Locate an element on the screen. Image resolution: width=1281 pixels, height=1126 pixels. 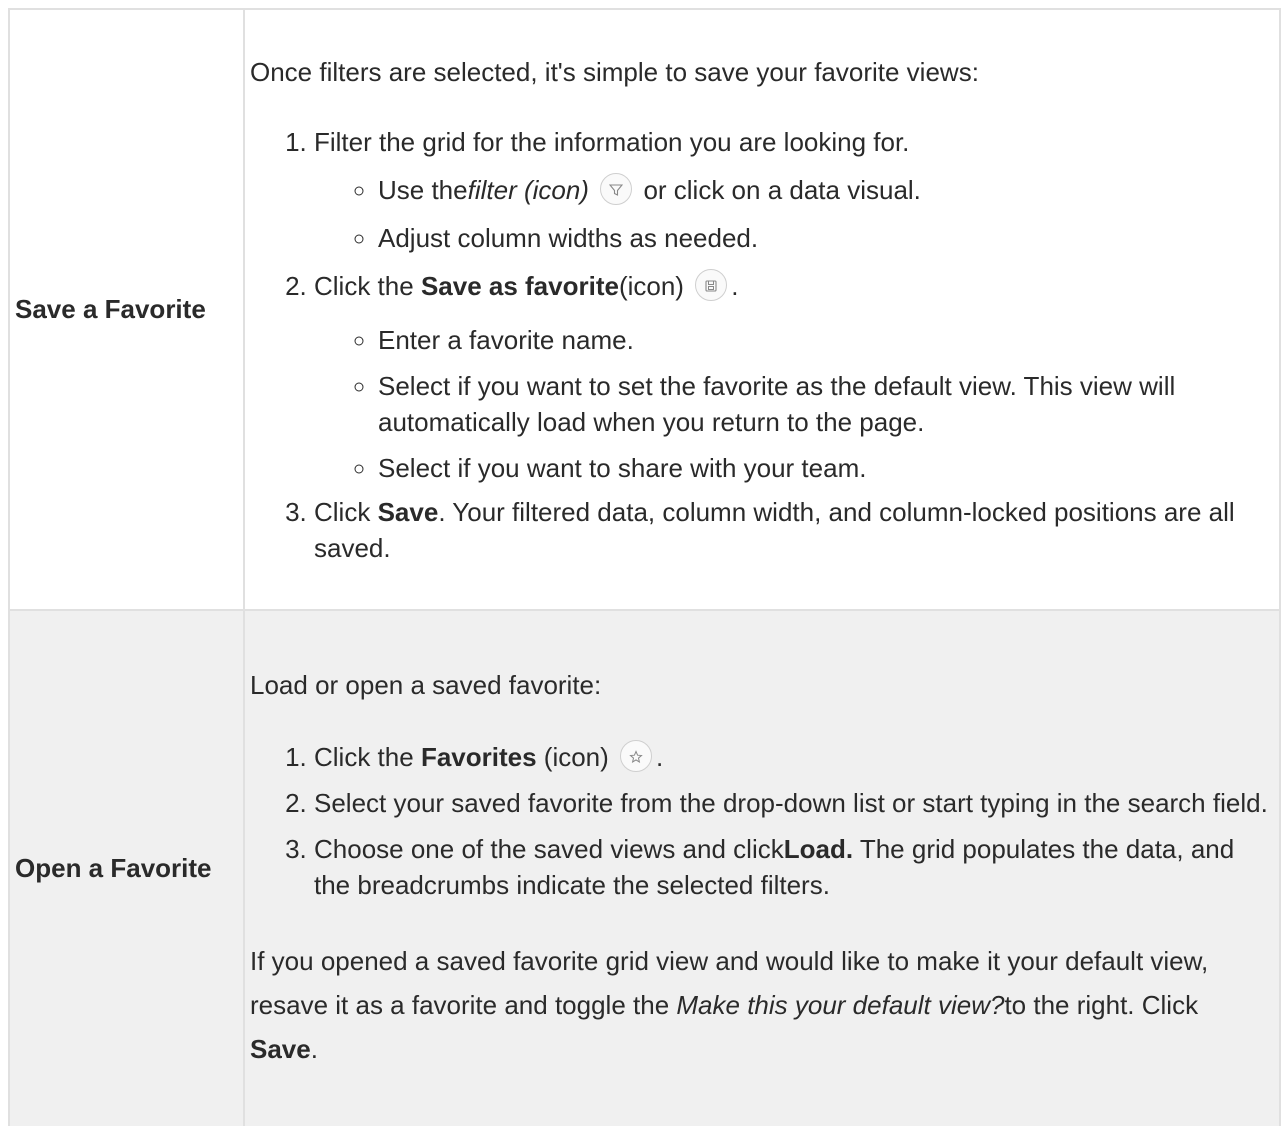
row-label-save-favorite: Save a Favorite is located at coordinates (126, 309).